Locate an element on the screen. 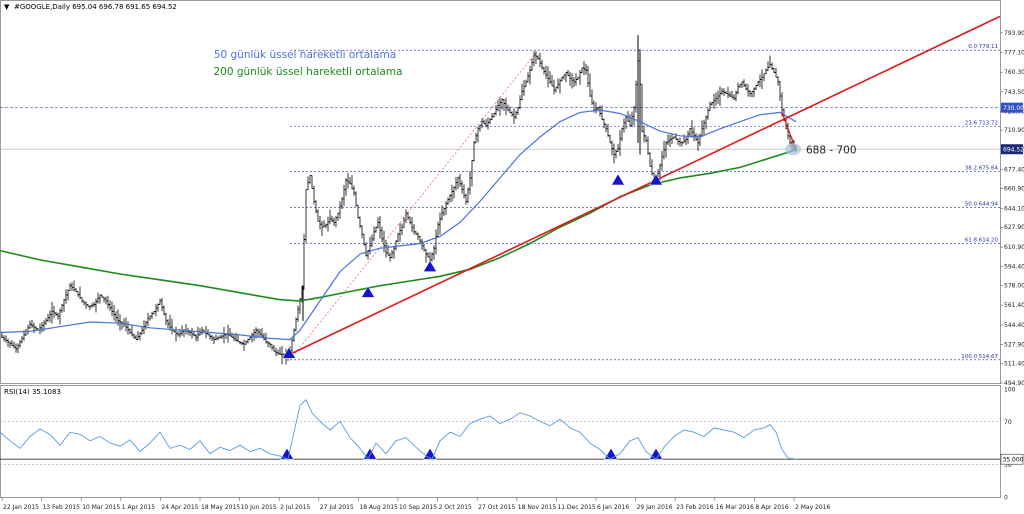  price-tick-label-15: 544.40 is located at coordinates (1014, 325).